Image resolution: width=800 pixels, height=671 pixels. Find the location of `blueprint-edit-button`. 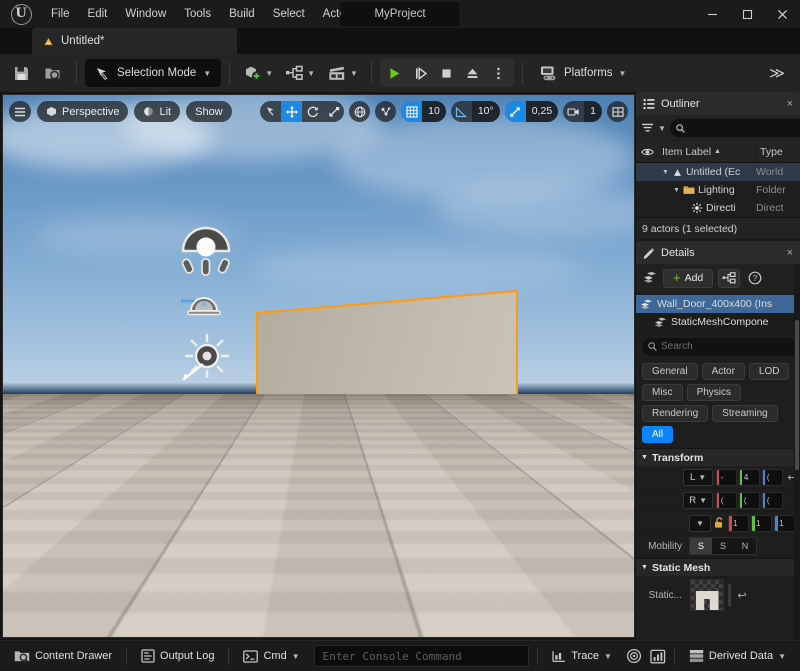

blueprint-edit-button is located at coordinates (729, 278).